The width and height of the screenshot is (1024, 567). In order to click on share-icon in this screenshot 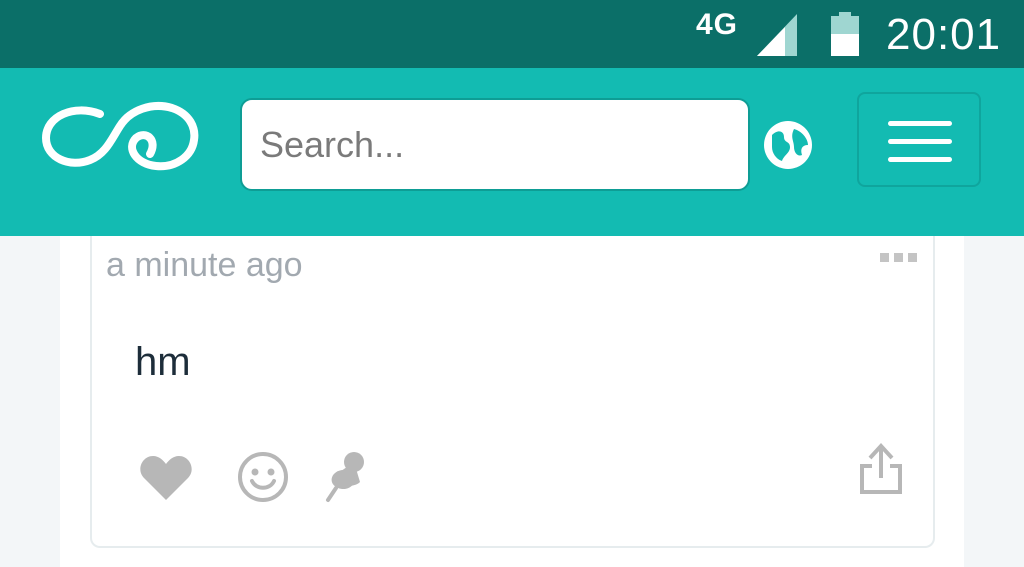, I will do `click(881, 469)`.